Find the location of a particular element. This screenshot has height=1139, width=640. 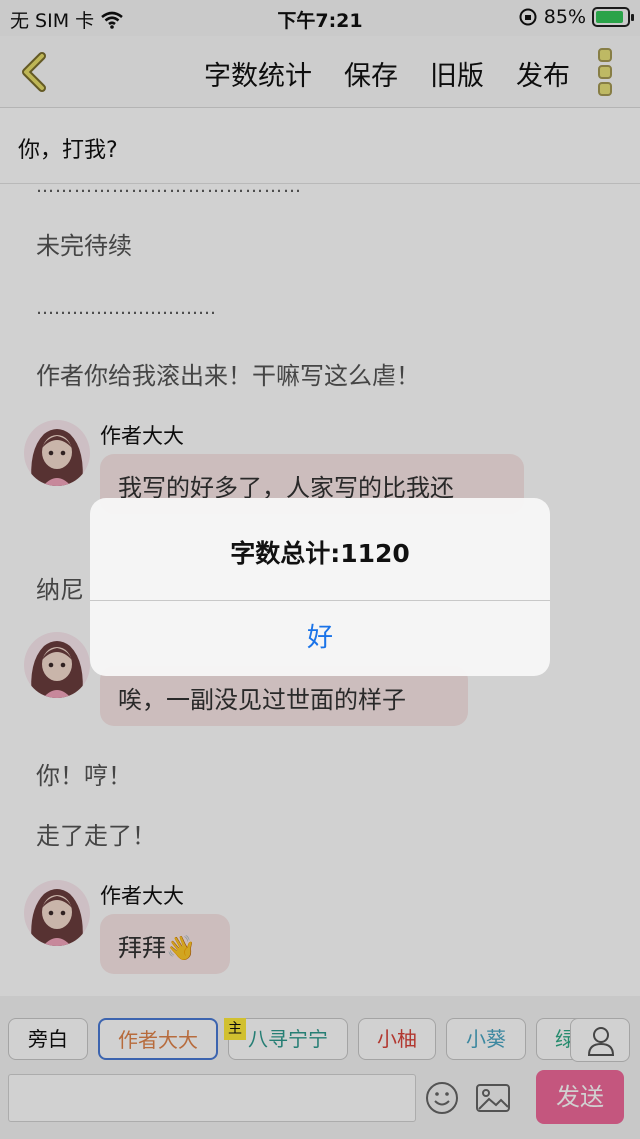

word-count-alert: 字数总计:1120 好 is located at coordinates (320, 587).